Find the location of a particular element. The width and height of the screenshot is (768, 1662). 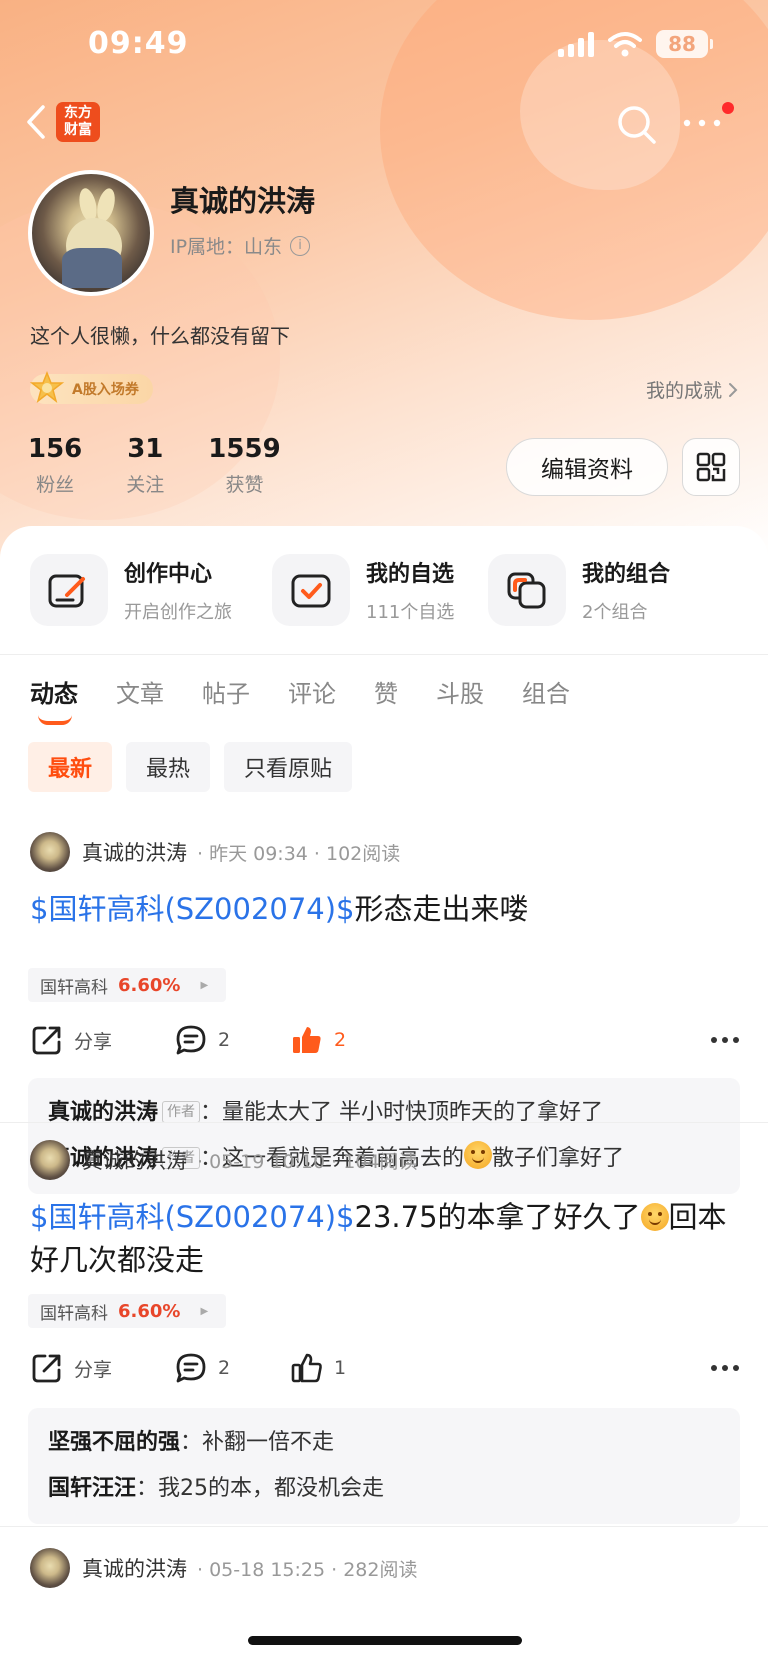

content-tabs: 动态 文章 帖子 评论 赞 斗股 组合 is located at coordinates (319, 699).